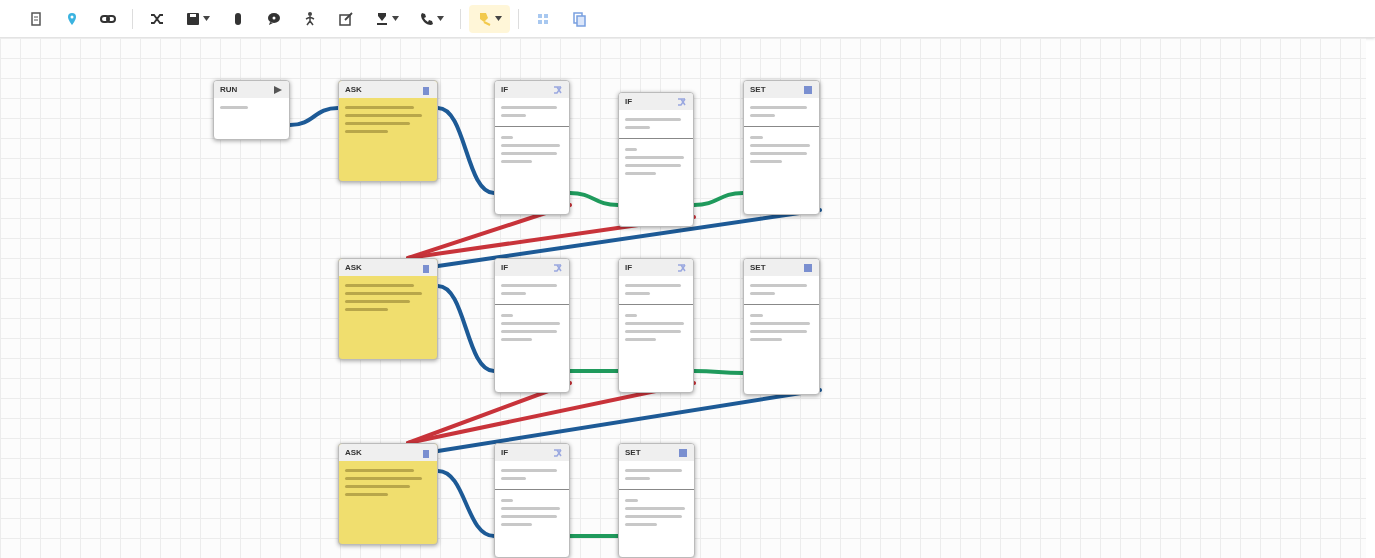 The height and width of the screenshot is (558, 1375). What do you see at coordinates (346, 18) in the screenshot?
I see `edit-icon` at bounding box center [346, 18].